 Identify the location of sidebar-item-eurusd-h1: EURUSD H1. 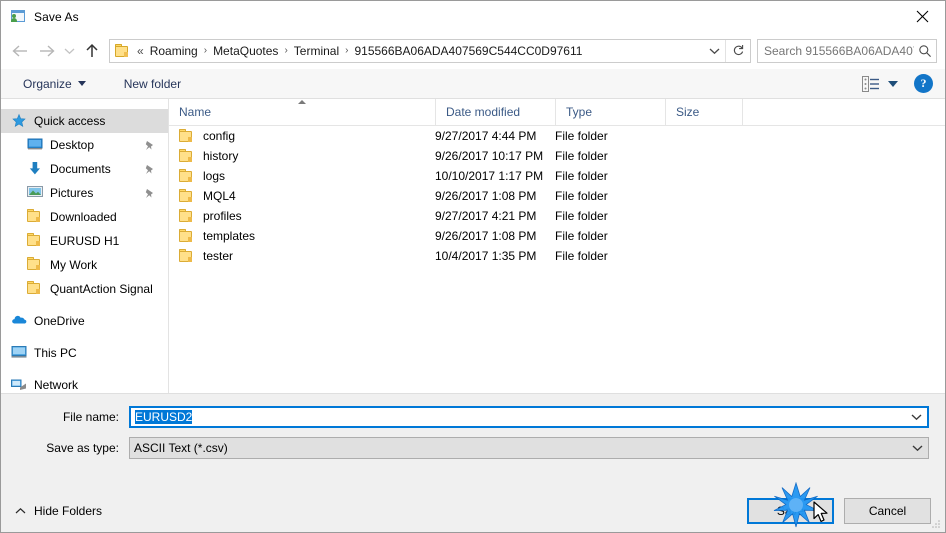
(84, 241).